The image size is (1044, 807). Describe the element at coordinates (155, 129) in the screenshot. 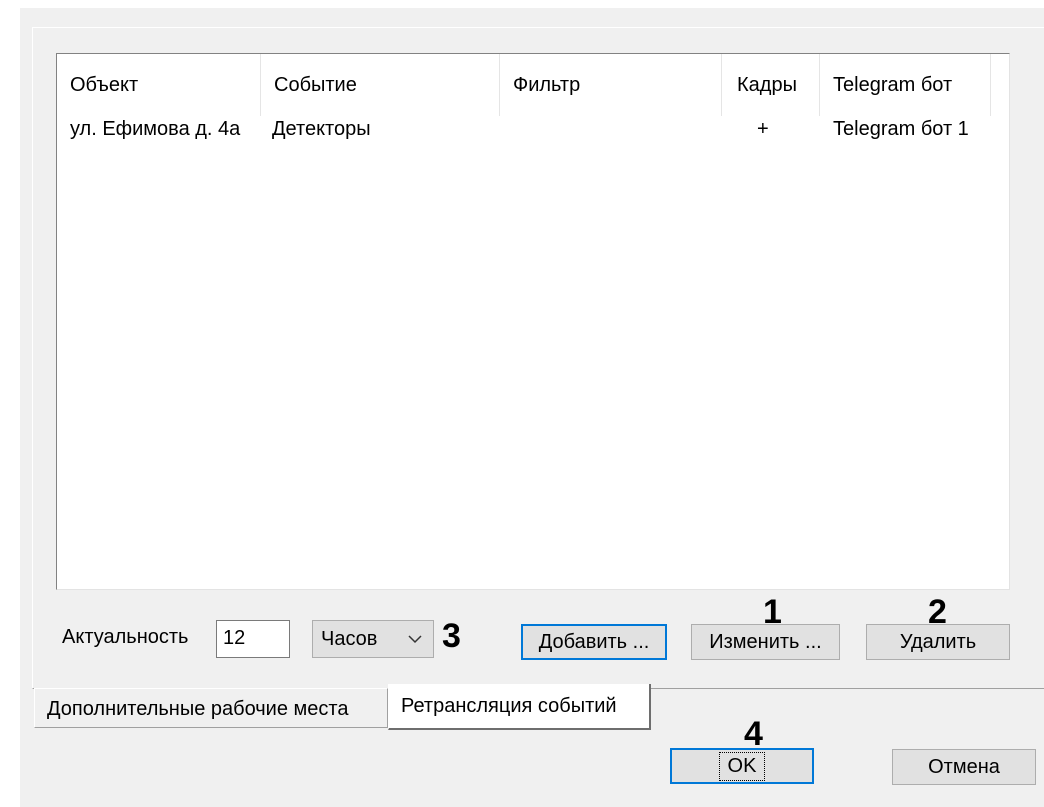

I see `cell-object: ул. Ефимова д. 4а` at that location.